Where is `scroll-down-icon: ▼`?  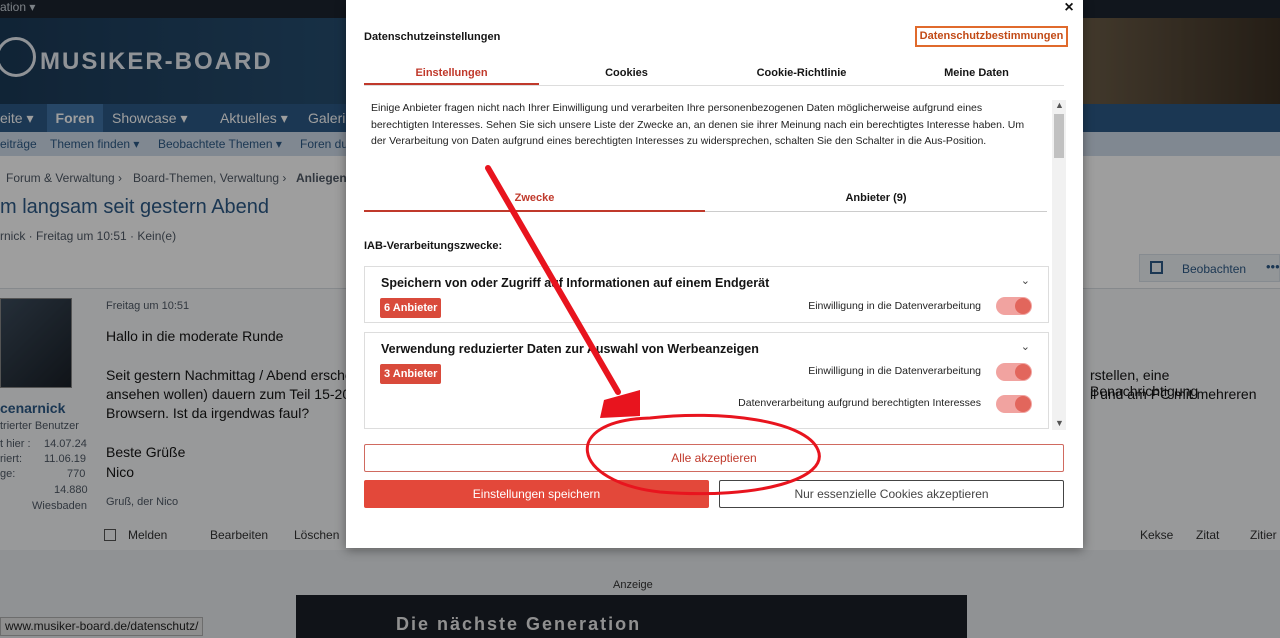 scroll-down-icon: ▼ is located at coordinates (1059, 423).